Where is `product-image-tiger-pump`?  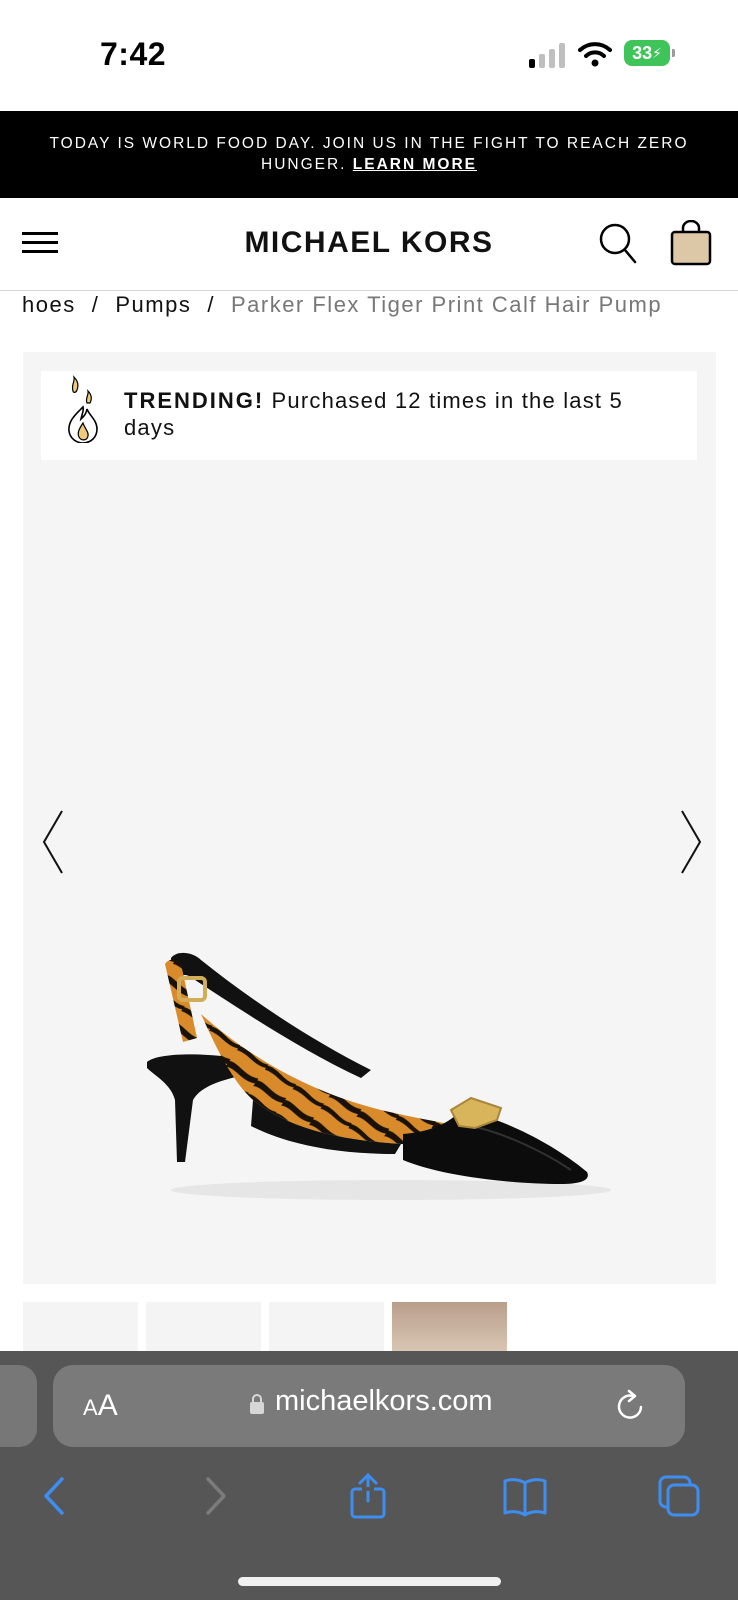 product-image-tiger-pump is located at coordinates (381, 1080).